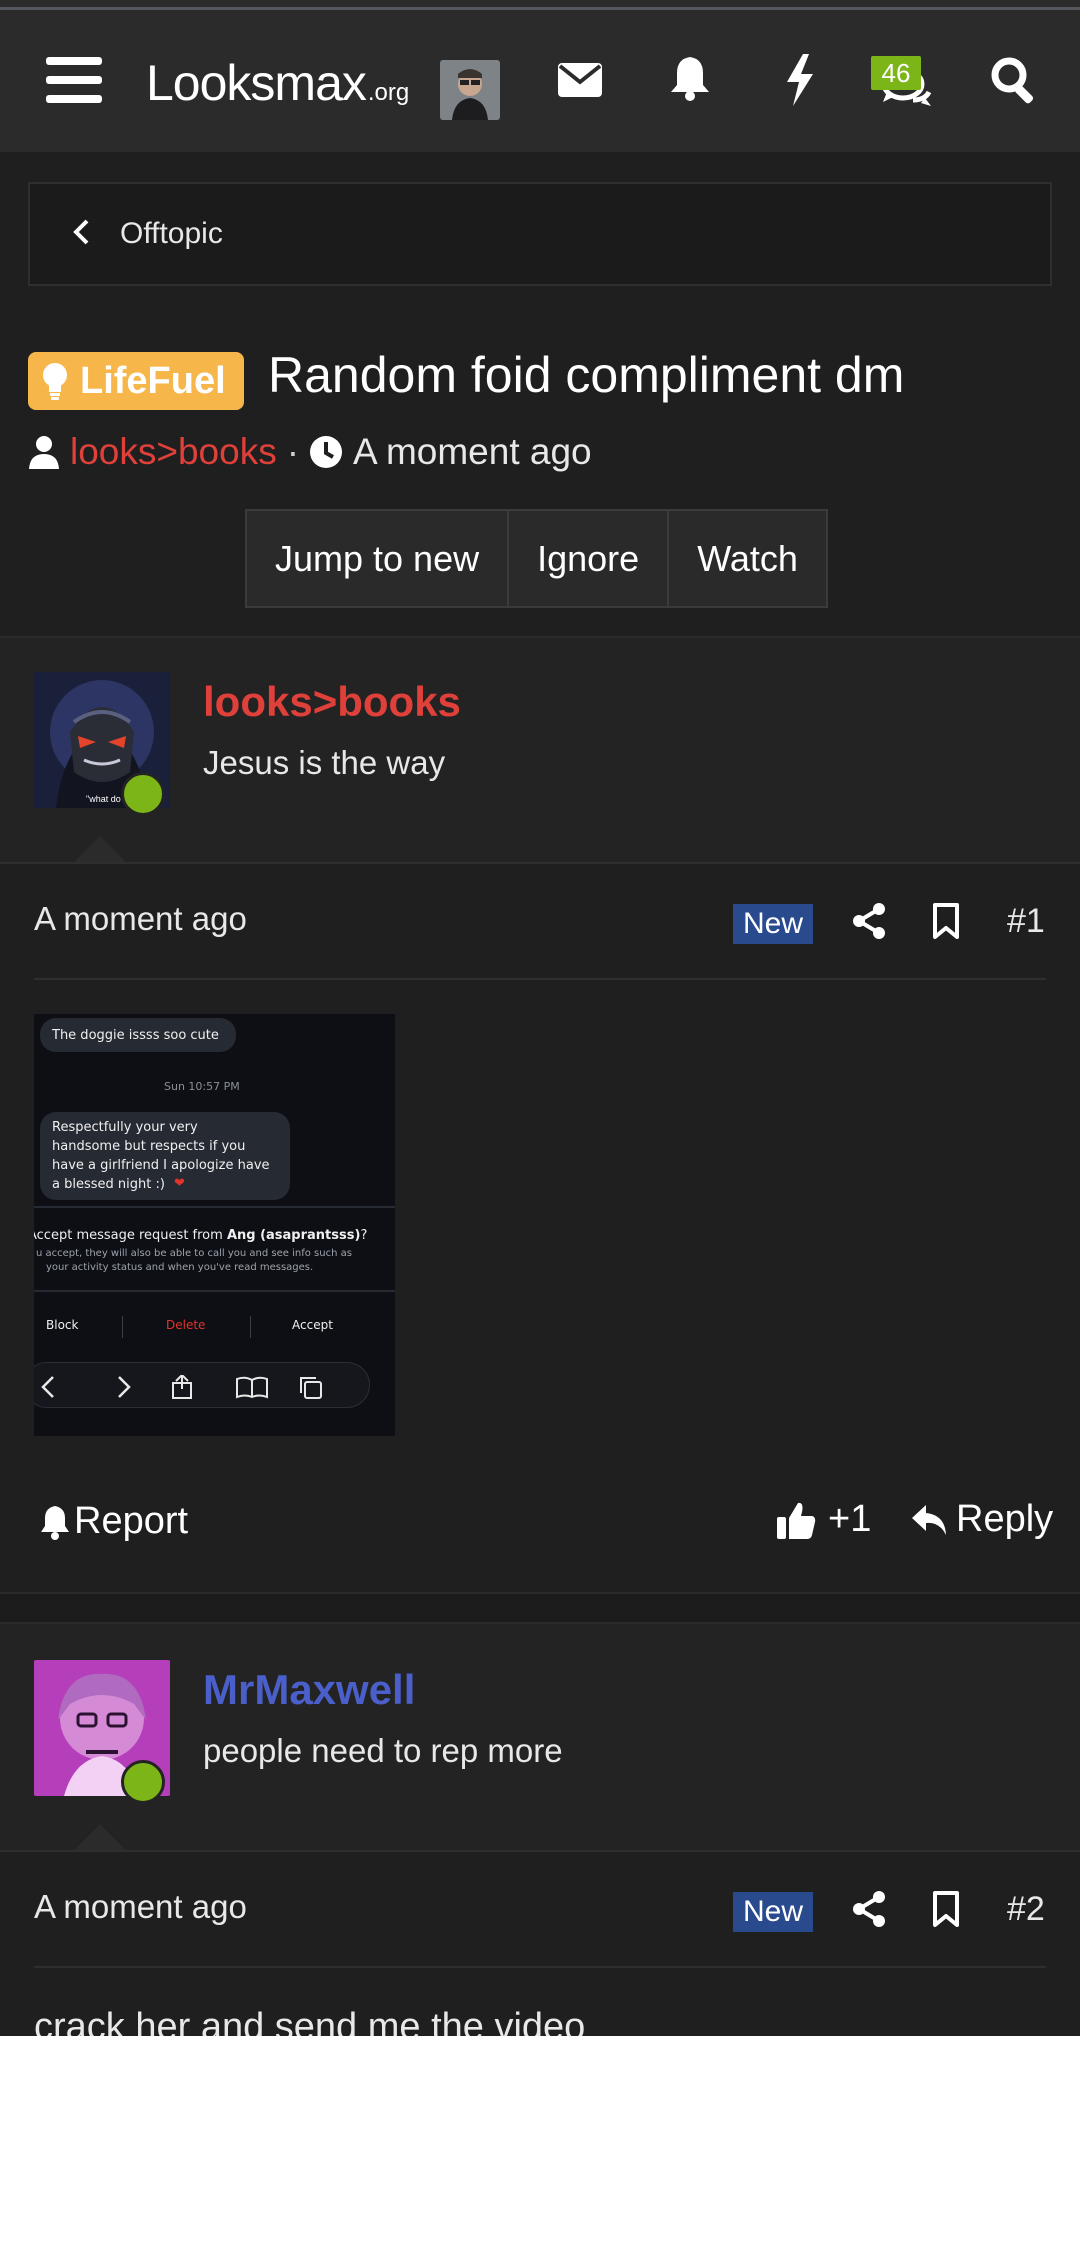  What do you see at coordinates (214, 1207) in the screenshot?
I see `attachment-divider` at bounding box center [214, 1207].